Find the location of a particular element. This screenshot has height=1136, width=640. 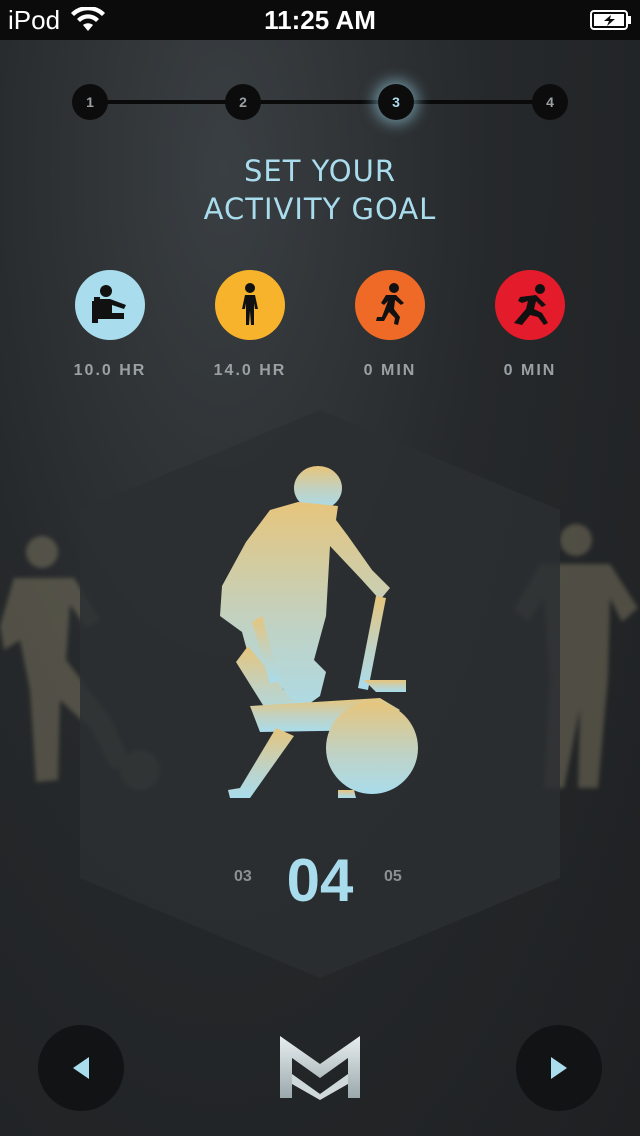

activity-levels: 10.0 HR 14.0 HR 0 MIN 0 MIN is located at coordinates (320, 330).